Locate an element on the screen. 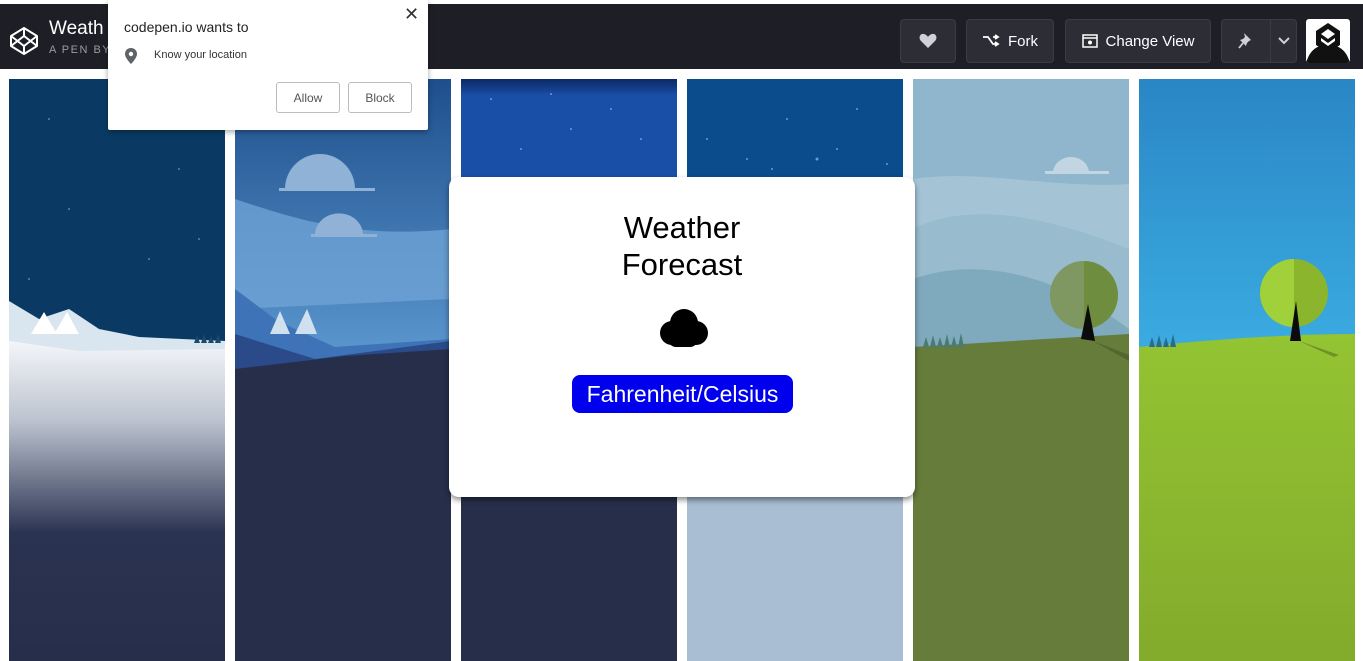 This screenshot has height=661, width=1363. pin-icon is located at coordinates (1246, 41).